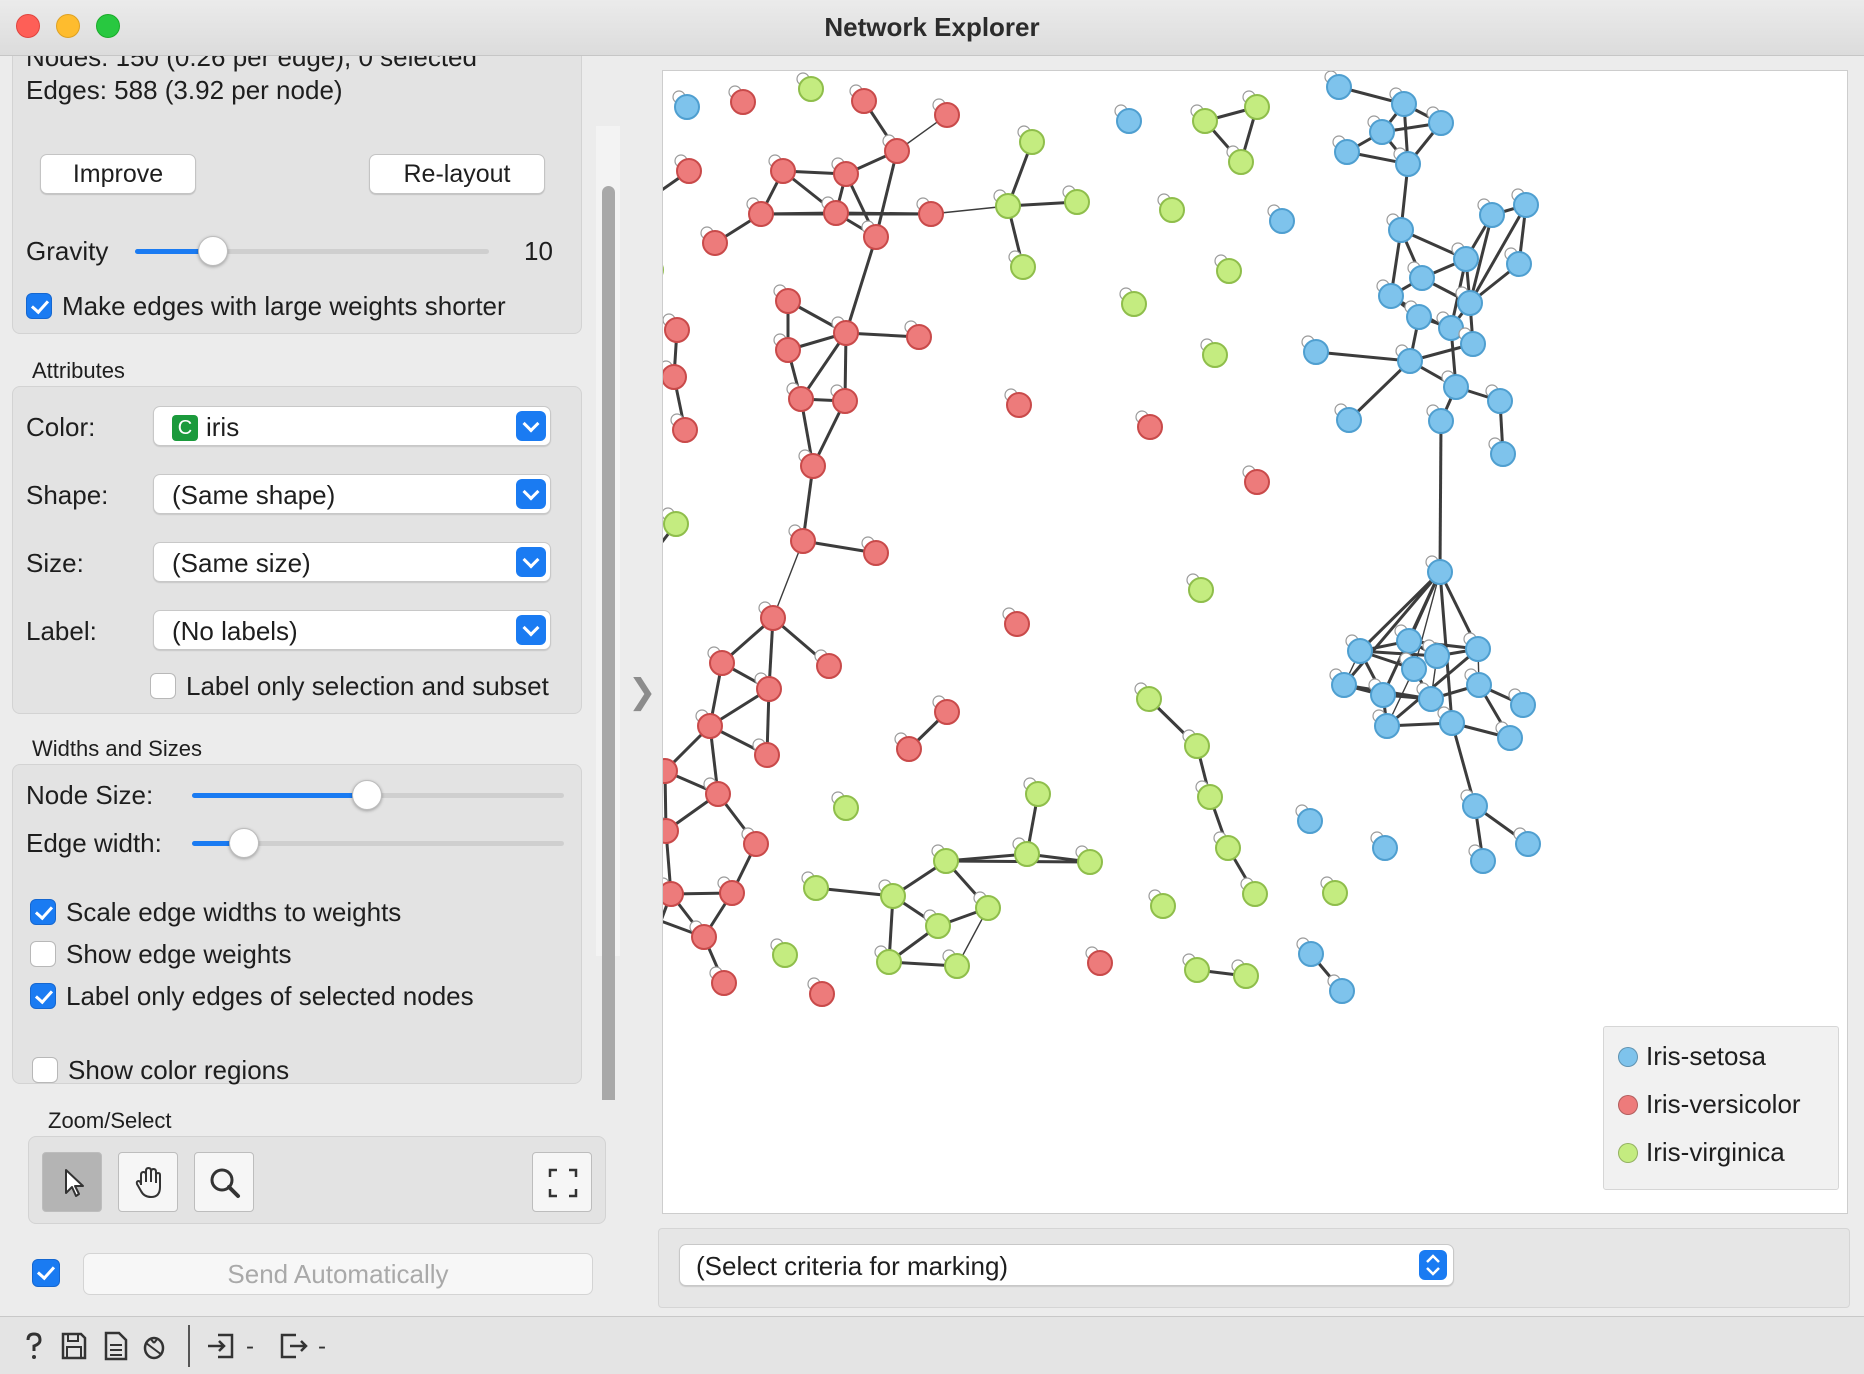 Image resolution: width=1864 pixels, height=1374 pixels. What do you see at coordinates (608, 643) in the screenshot?
I see `control-scrollbar-thumb` at bounding box center [608, 643].